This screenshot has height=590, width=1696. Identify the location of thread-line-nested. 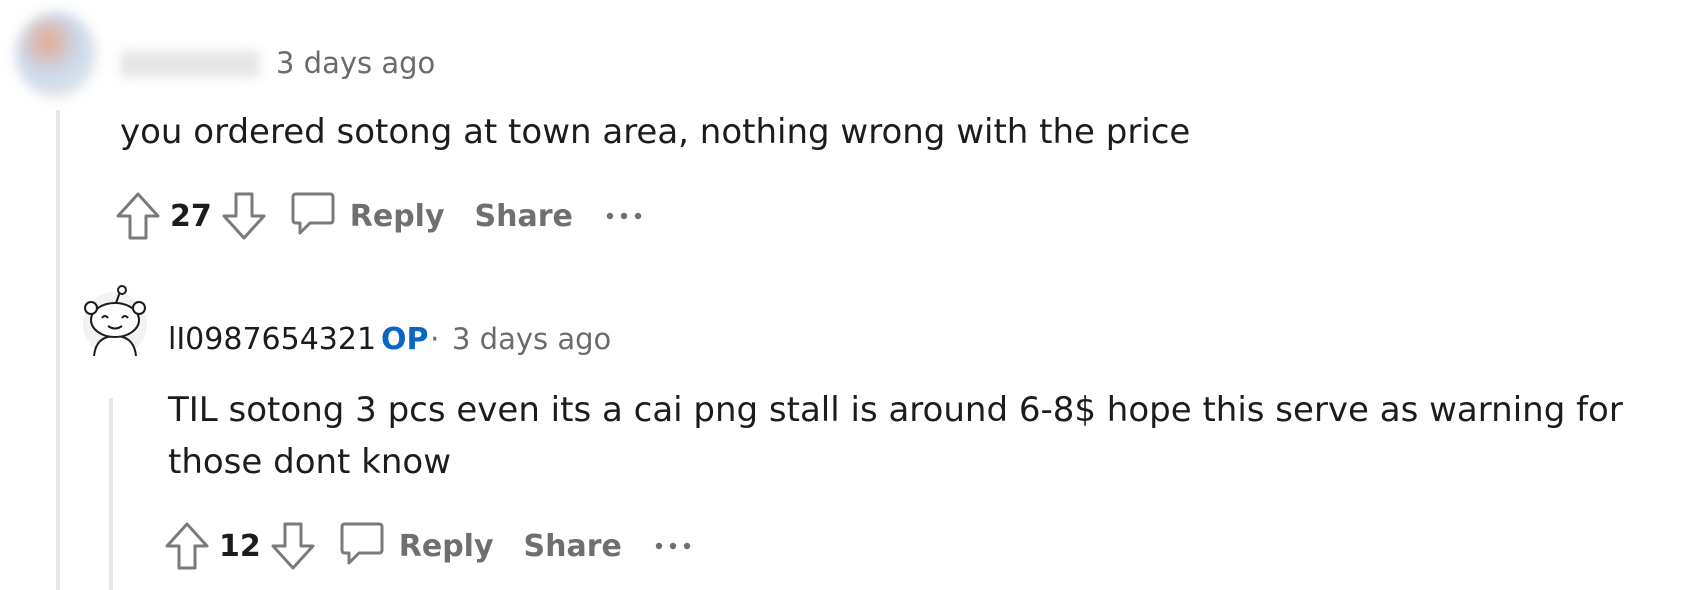
(111, 494).